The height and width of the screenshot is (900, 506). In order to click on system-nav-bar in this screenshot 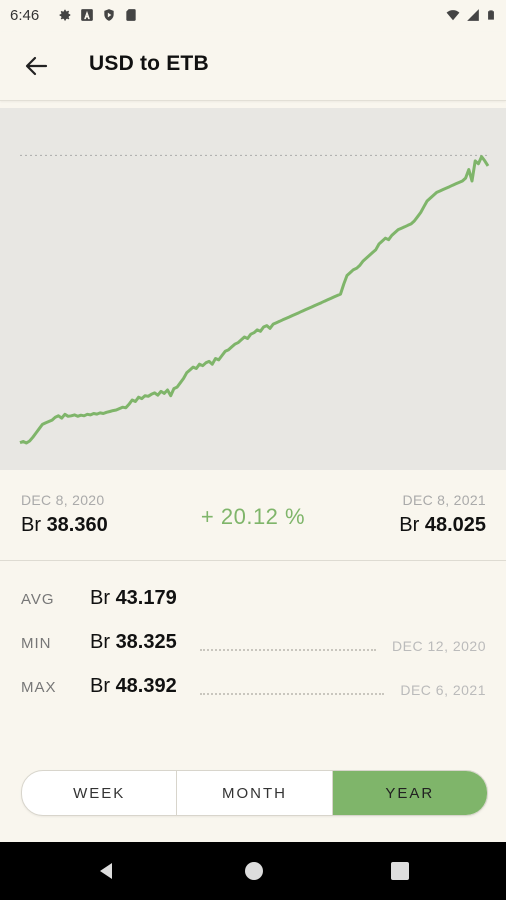, I will do `click(253, 871)`.